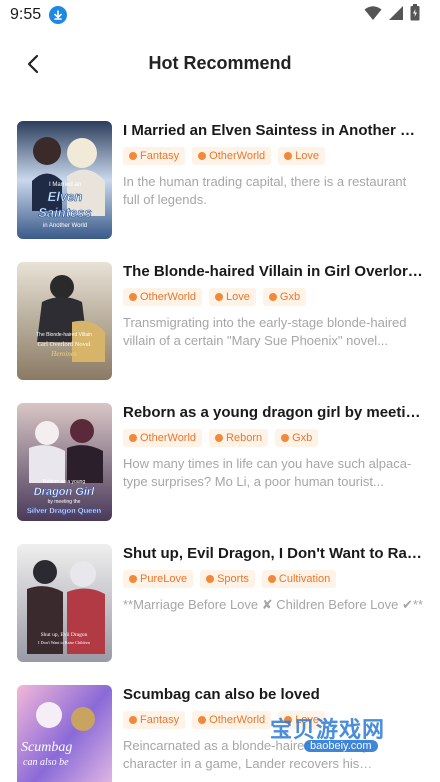 The width and height of the screenshot is (440, 782). I want to click on tag-label: Reborn, so click(244, 438).